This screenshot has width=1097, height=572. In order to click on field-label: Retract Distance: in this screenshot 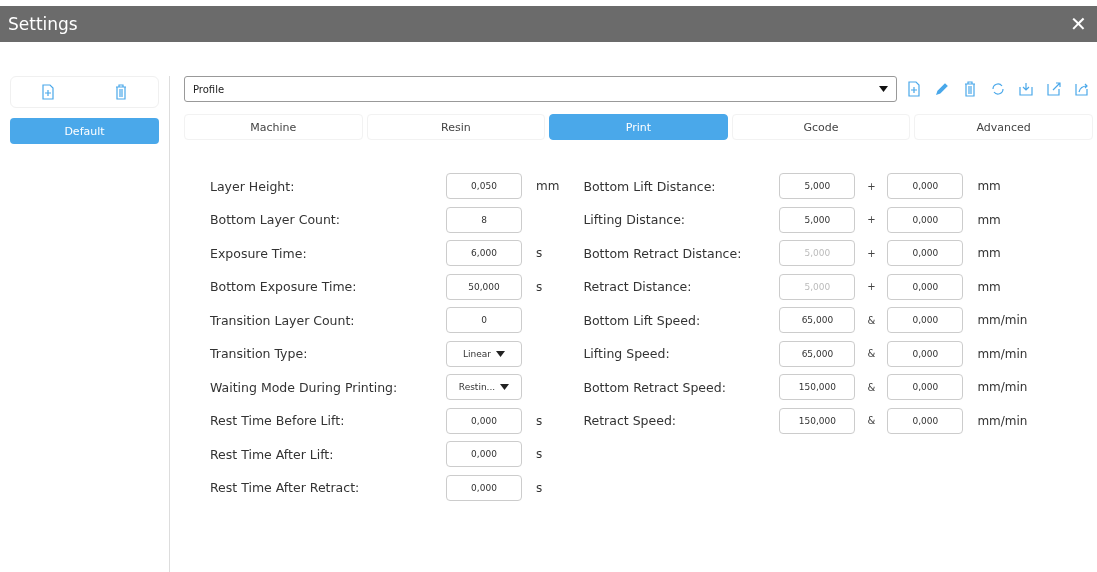, I will do `click(638, 287)`.